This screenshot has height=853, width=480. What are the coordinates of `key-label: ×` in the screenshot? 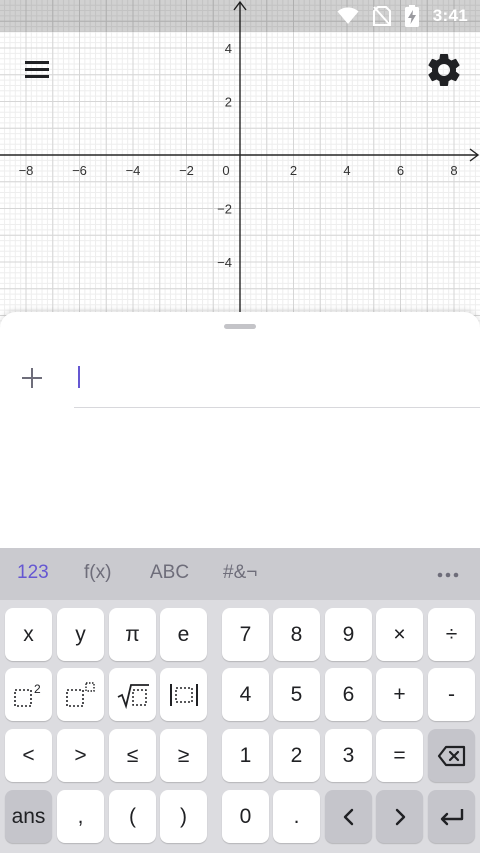 It's located at (399, 634).